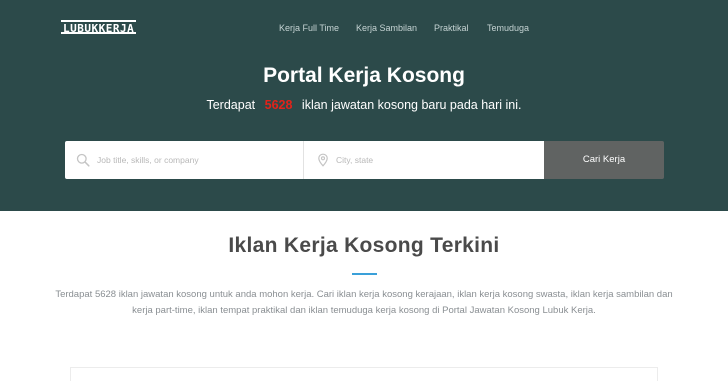 This screenshot has height=381, width=728. I want to click on location-input, so click(436, 160).